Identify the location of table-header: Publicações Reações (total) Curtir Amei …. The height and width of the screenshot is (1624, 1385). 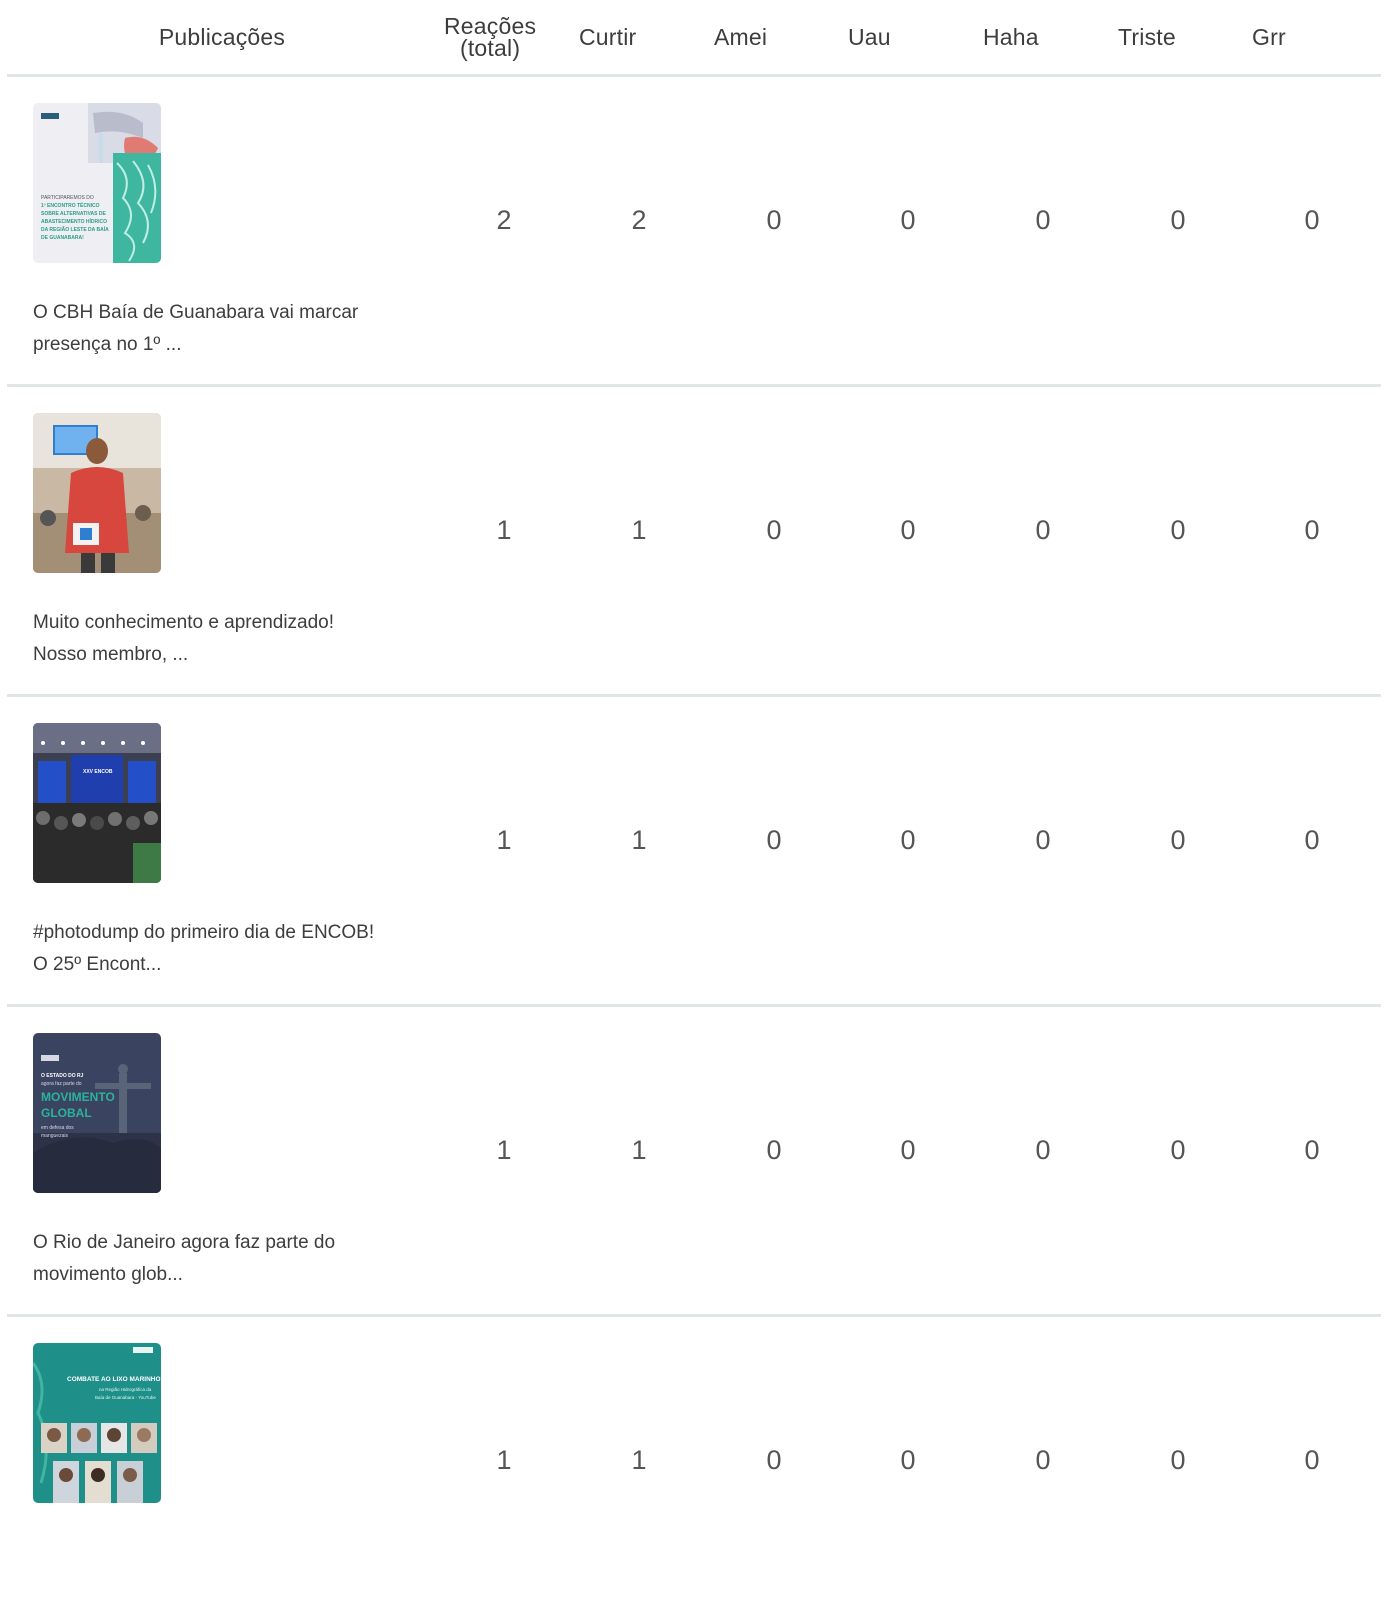
(694, 38).